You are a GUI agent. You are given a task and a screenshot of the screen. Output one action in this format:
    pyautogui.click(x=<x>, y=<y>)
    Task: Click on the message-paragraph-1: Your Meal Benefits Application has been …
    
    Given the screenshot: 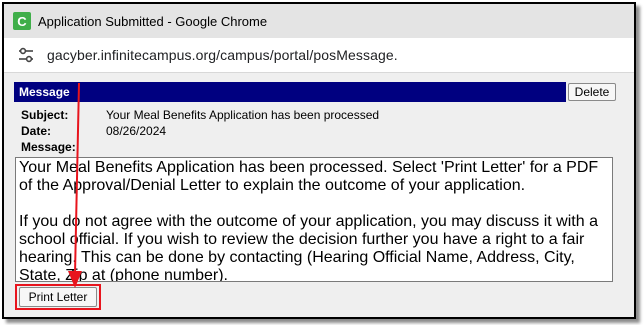 What is the action you would take?
    pyautogui.click(x=309, y=176)
    